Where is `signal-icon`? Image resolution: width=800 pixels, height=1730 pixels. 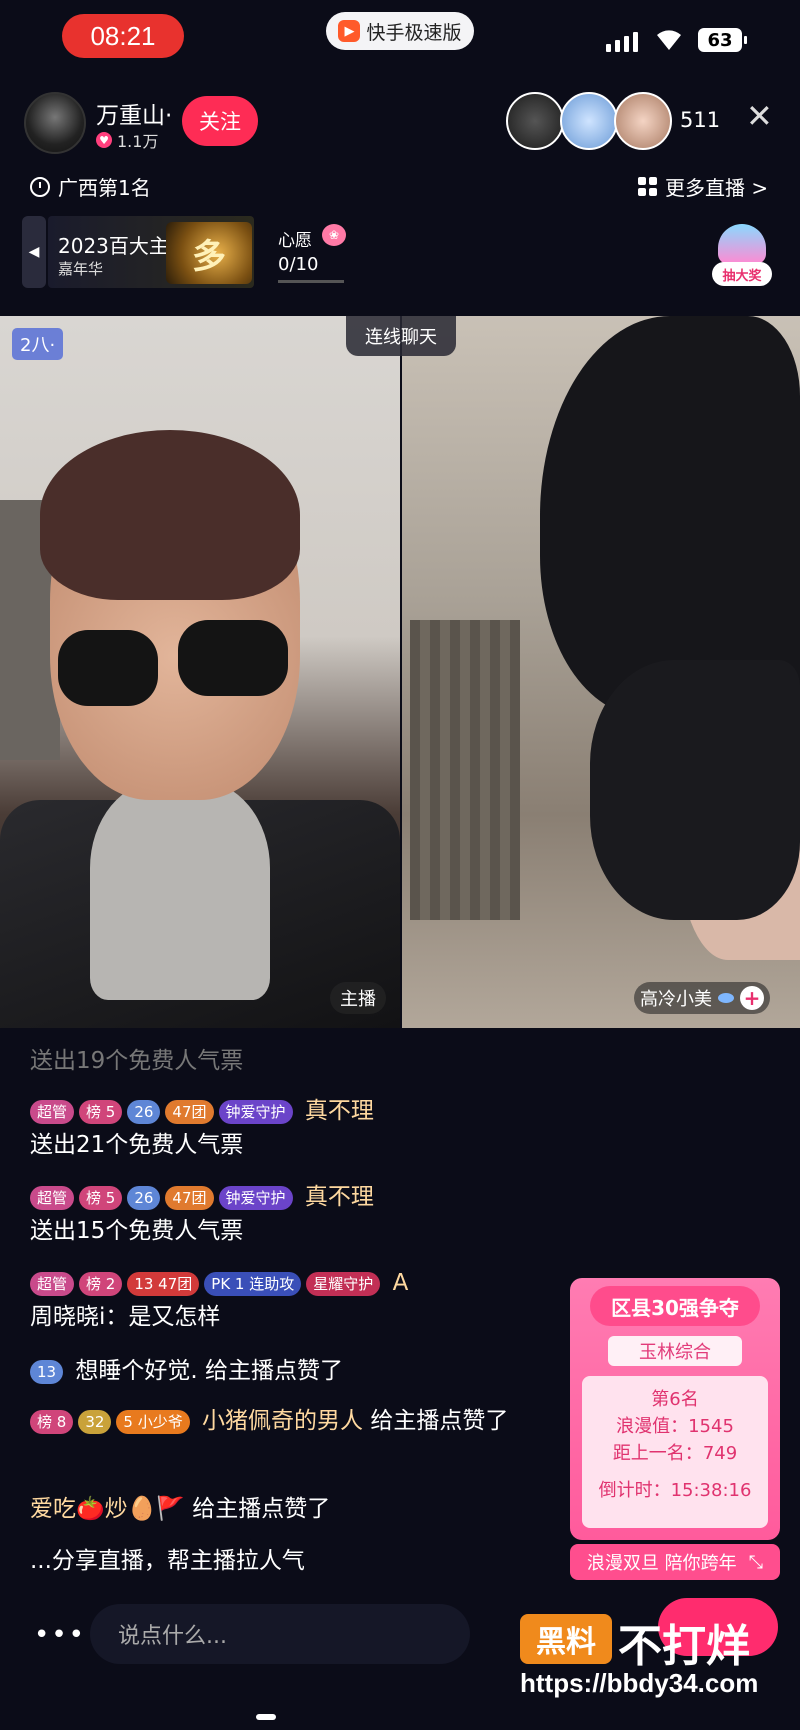 signal-icon is located at coordinates (622, 42).